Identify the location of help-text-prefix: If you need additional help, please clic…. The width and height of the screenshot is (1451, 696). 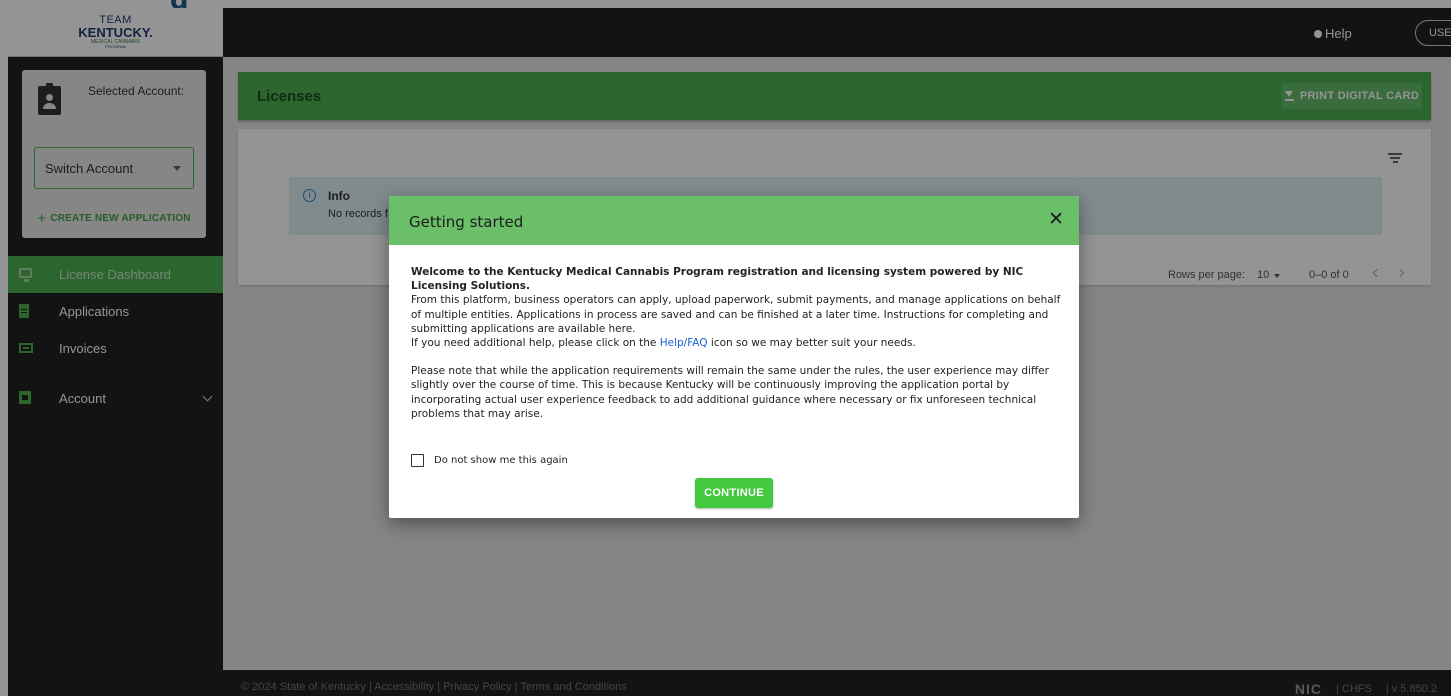
(535, 343).